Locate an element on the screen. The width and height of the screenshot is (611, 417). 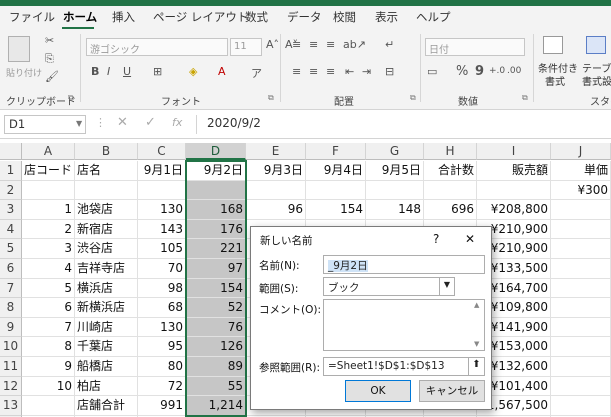
font-color-icon: A is located at coordinates (222, 71).